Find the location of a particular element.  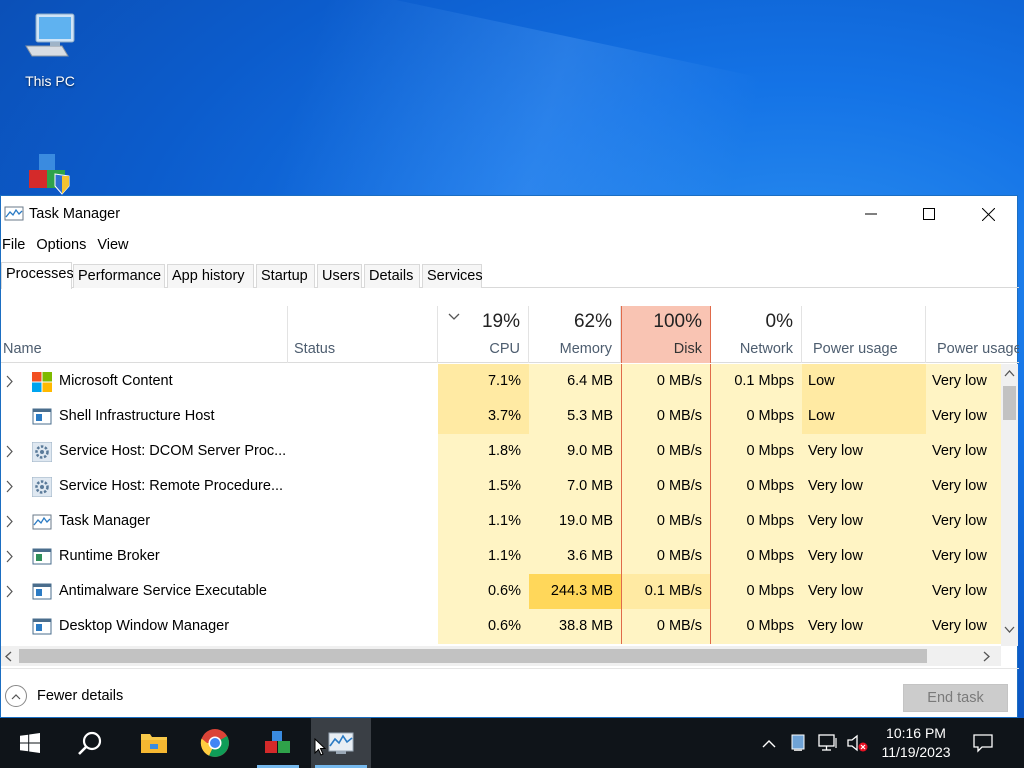

close-button is located at coordinates (988, 214).